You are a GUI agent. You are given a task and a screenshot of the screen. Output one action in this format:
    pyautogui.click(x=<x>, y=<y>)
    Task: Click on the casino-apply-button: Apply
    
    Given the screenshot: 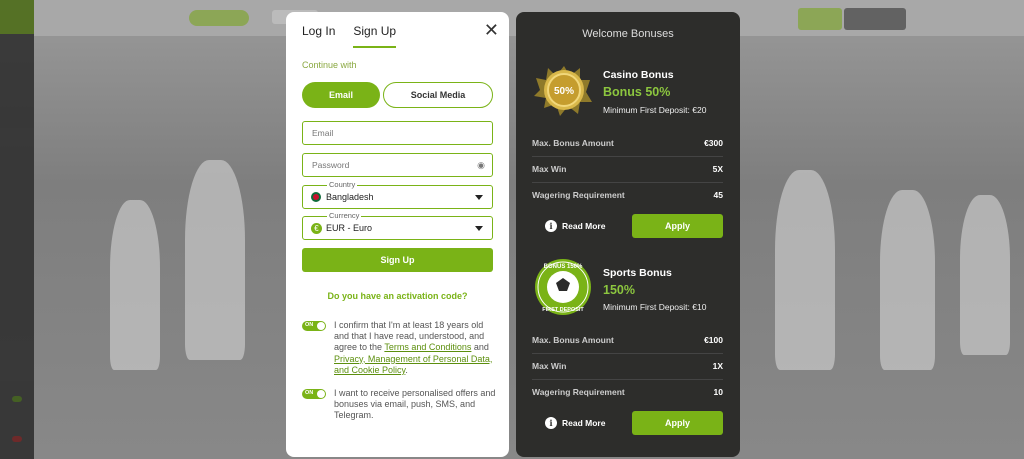 What is the action you would take?
    pyautogui.click(x=677, y=226)
    